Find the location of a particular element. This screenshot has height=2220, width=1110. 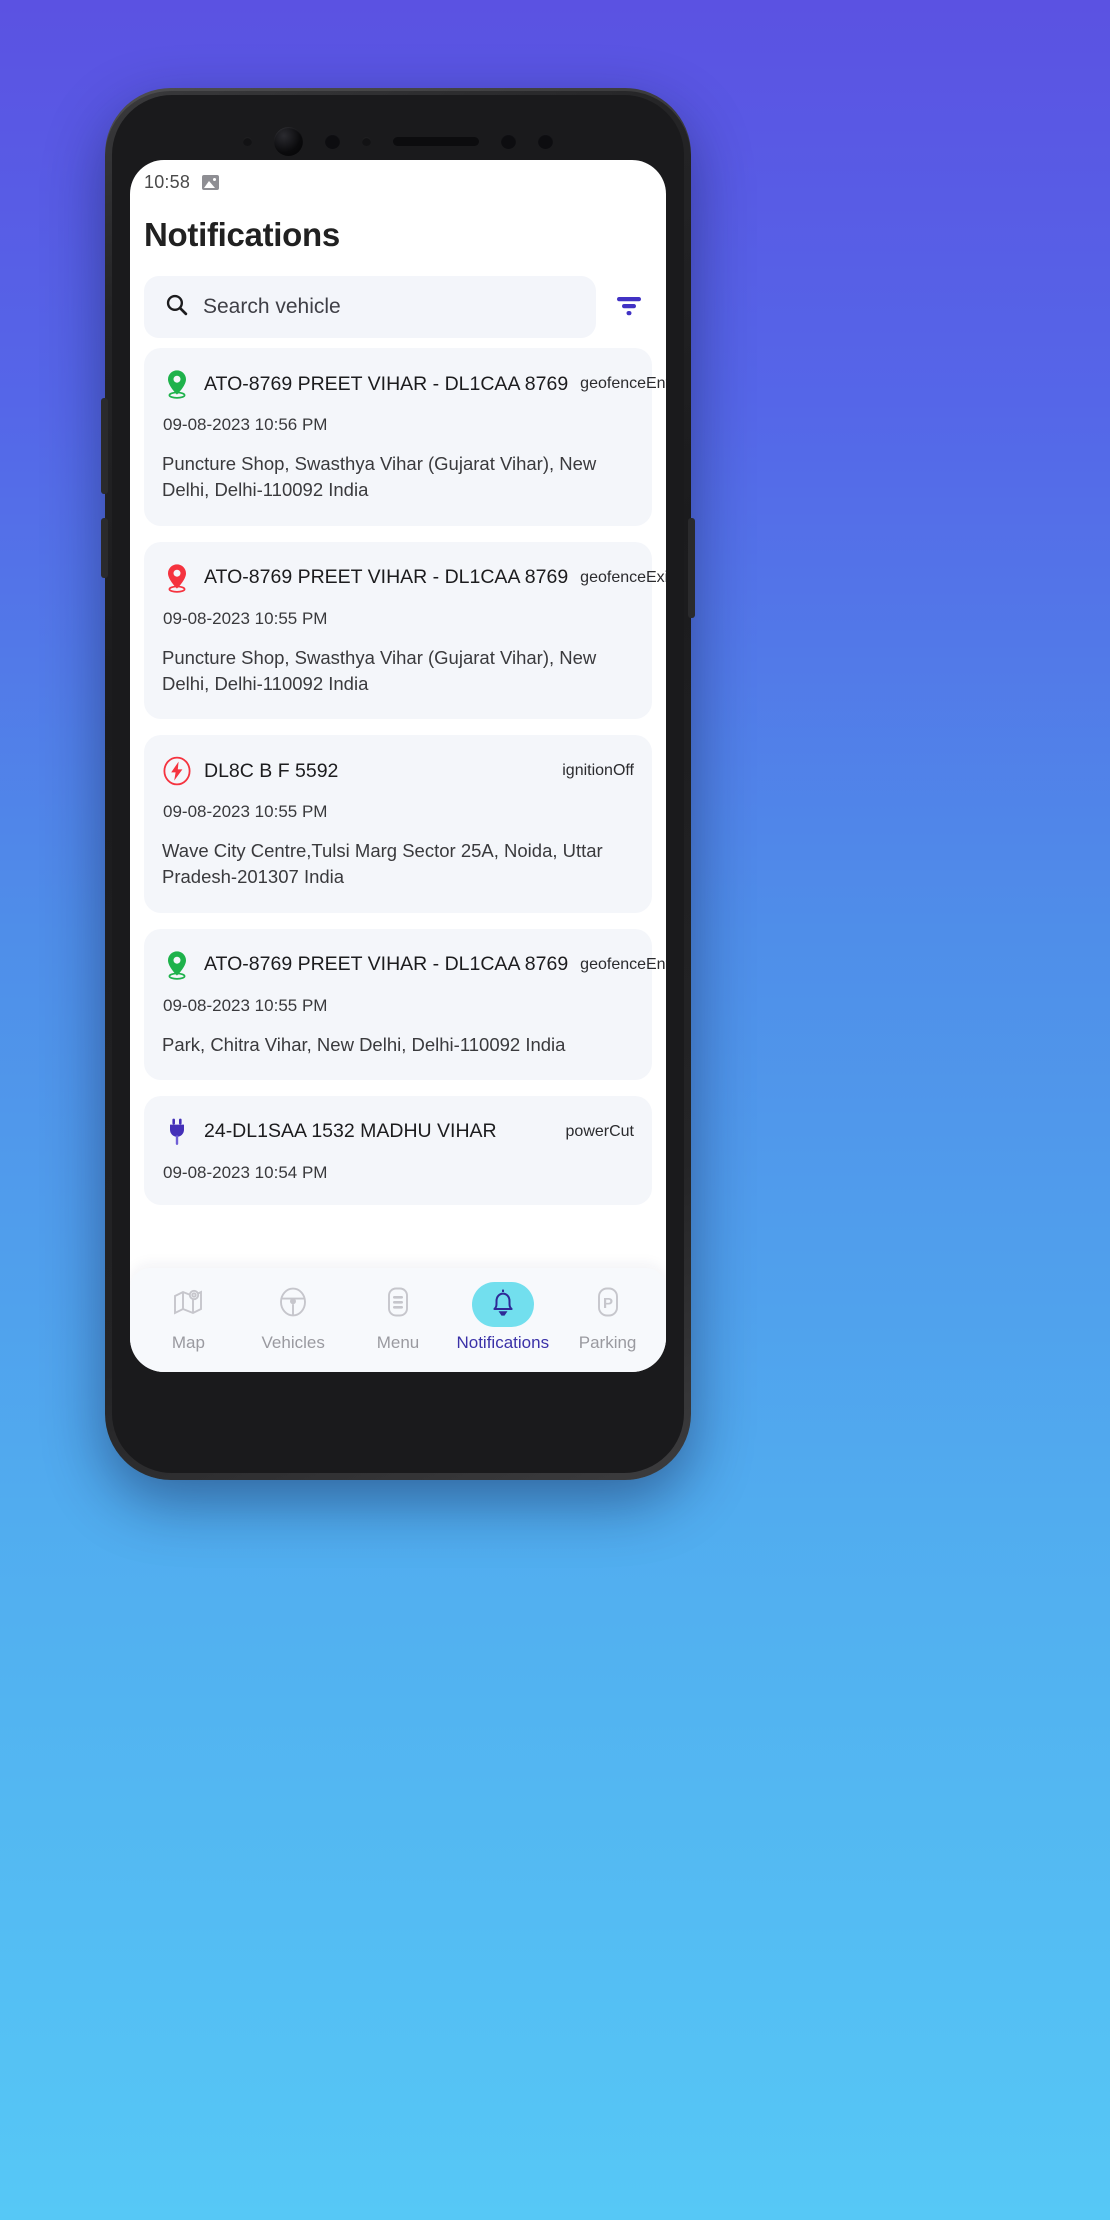

ignition-bolt-icon is located at coordinates (177, 771).